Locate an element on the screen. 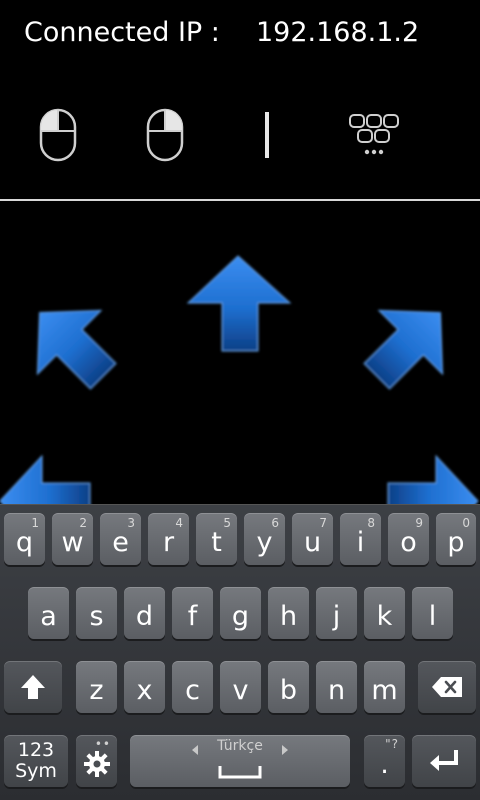 The image size is (480, 800). shift-arrow-icon is located at coordinates (33, 687).